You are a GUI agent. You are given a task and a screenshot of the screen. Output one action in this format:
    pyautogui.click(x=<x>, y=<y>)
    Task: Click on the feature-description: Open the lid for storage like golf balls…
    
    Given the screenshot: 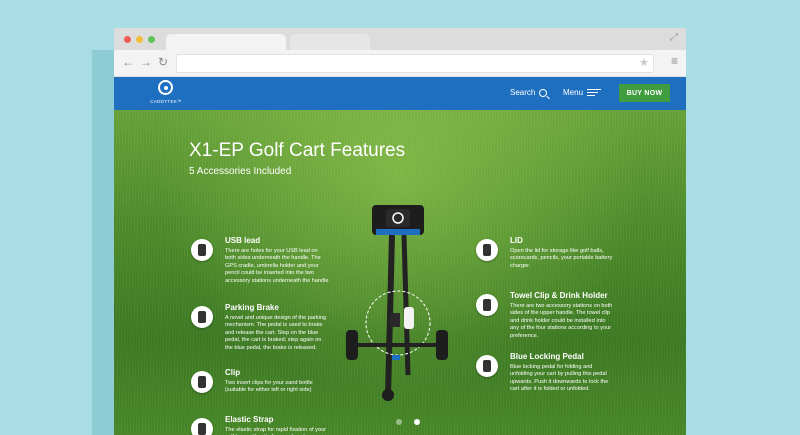 What is the action you would take?
    pyautogui.click(x=561, y=258)
    